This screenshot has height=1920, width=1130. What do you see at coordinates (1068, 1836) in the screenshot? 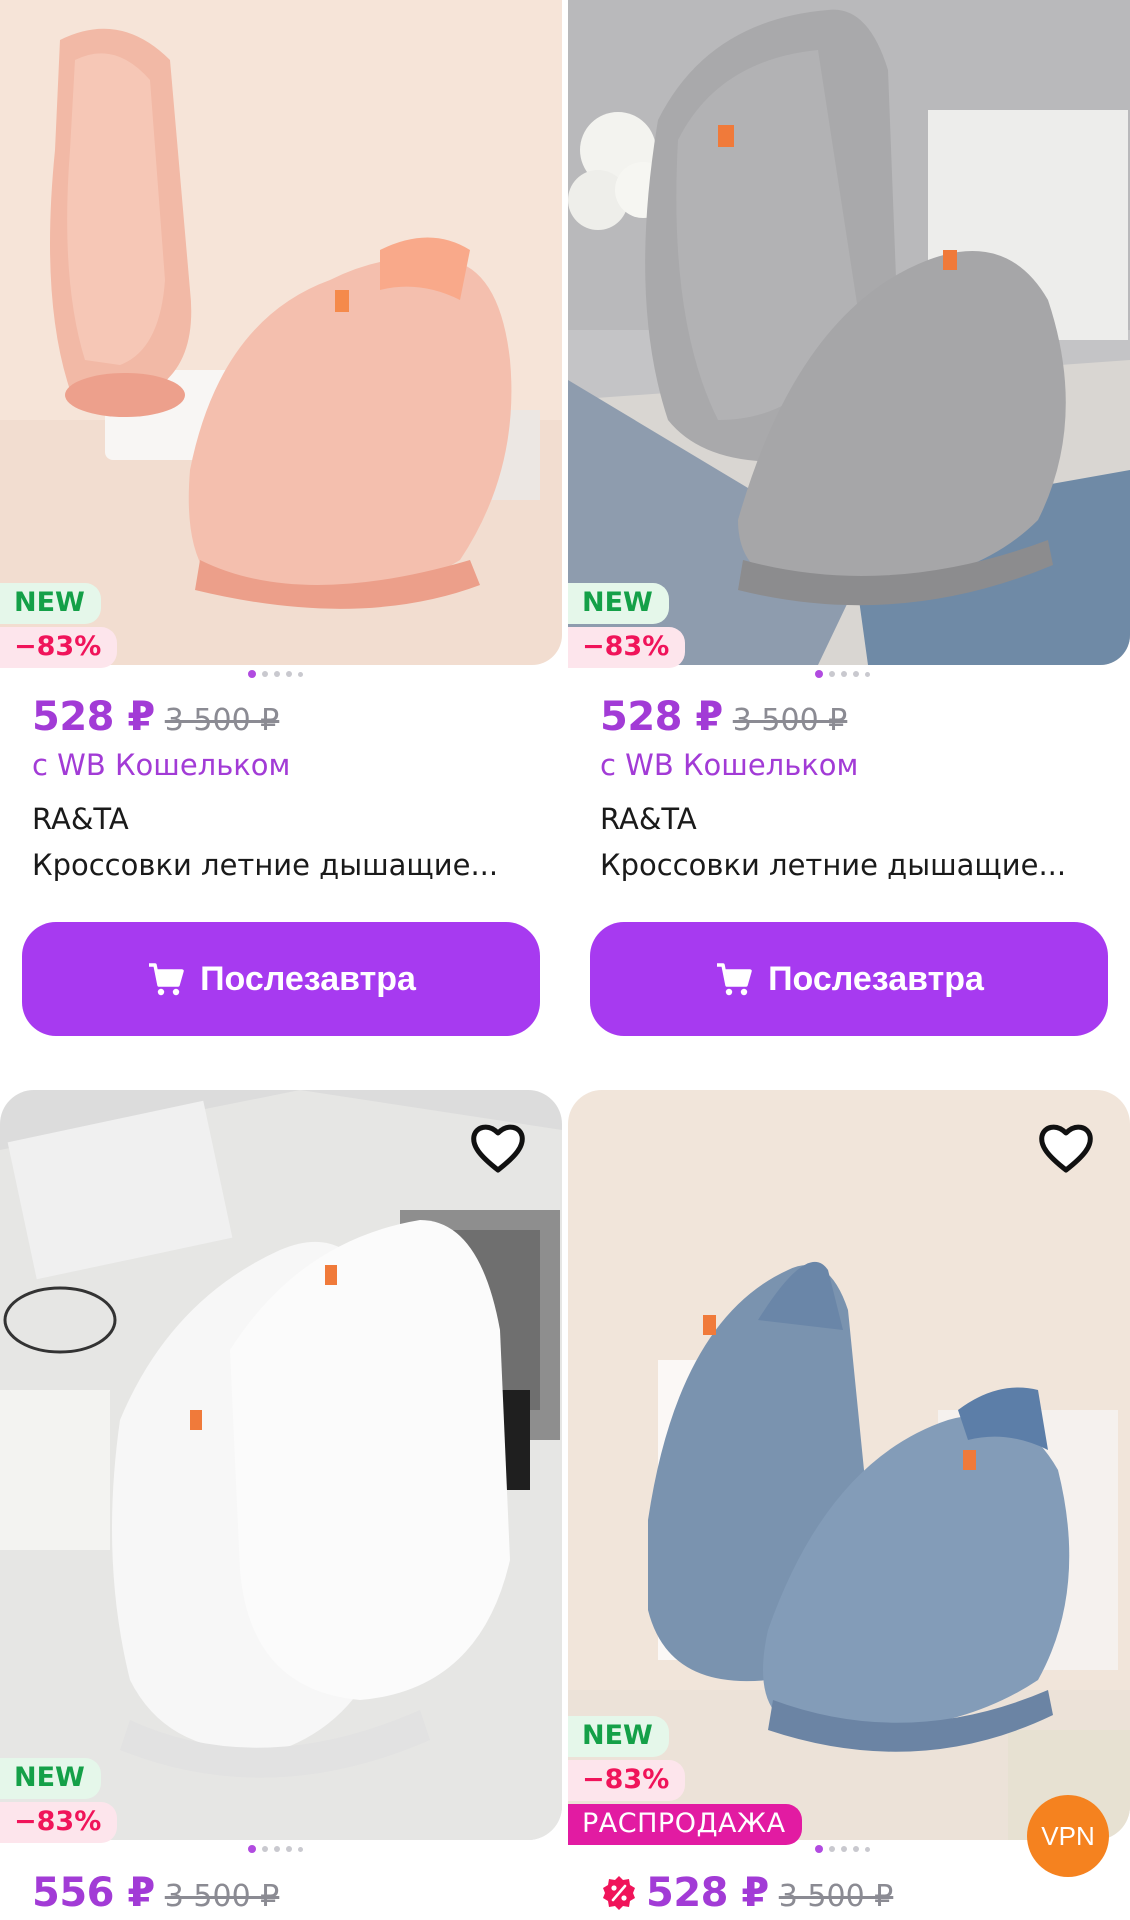
I see `vpn-floating-button: VPN` at bounding box center [1068, 1836].